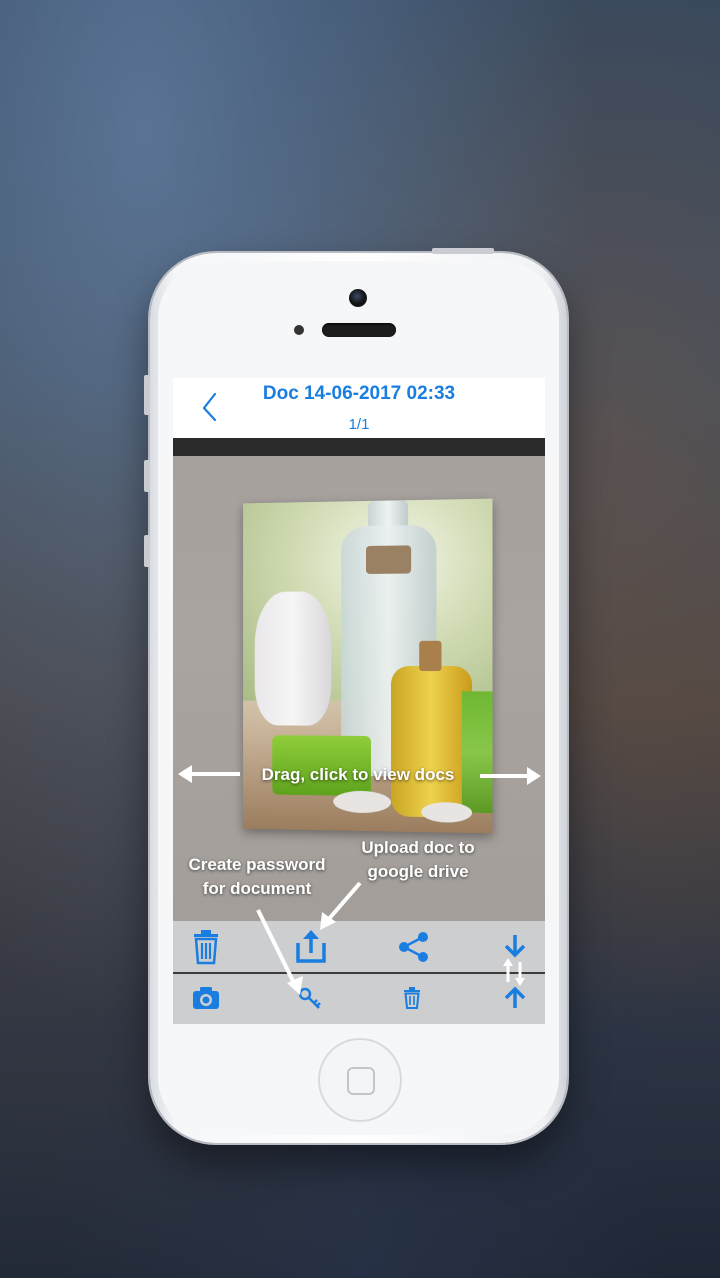 Image resolution: width=720 pixels, height=1278 pixels. What do you see at coordinates (514, 972) in the screenshot?
I see `swap-arrows-icon` at bounding box center [514, 972].